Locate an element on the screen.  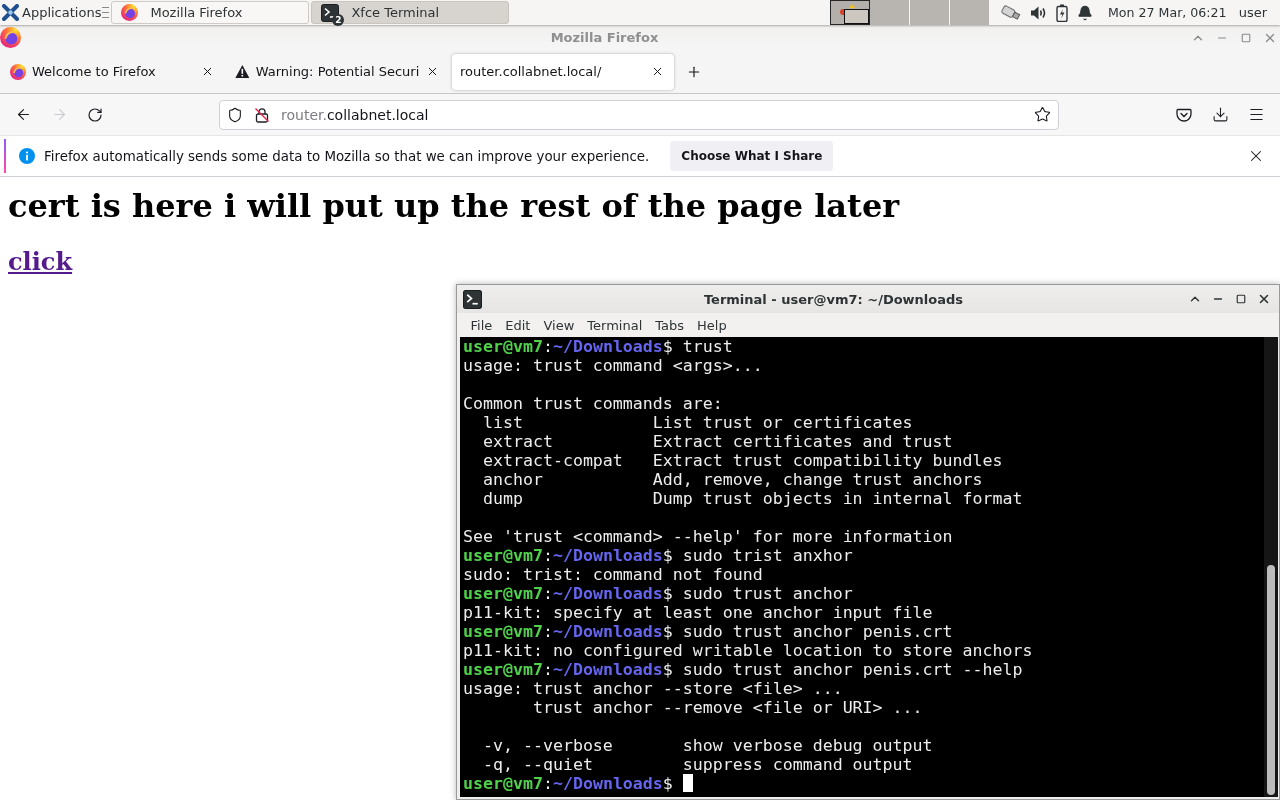
terminal-line: p11-kit: specify at least one anchor input file is located at coordinates (698, 612).